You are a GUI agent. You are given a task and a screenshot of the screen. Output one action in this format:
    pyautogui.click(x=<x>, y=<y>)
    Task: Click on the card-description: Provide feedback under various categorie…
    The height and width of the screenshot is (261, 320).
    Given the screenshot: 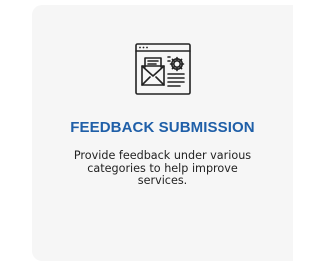 What is the action you would take?
    pyautogui.click(x=162, y=168)
    